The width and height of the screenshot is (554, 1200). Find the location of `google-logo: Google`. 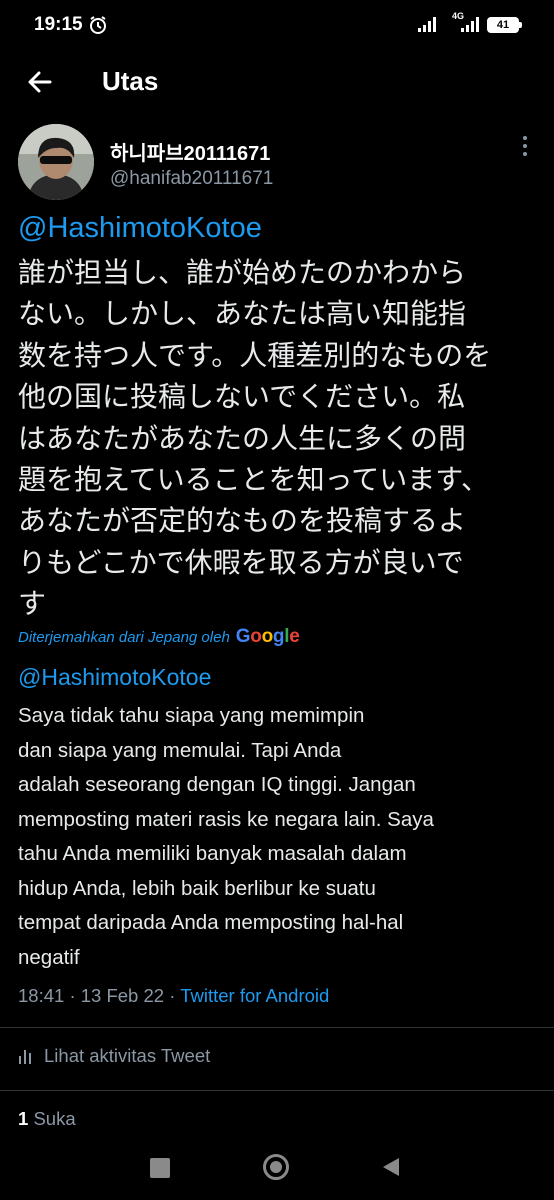

google-logo: Google is located at coordinates (267, 636).